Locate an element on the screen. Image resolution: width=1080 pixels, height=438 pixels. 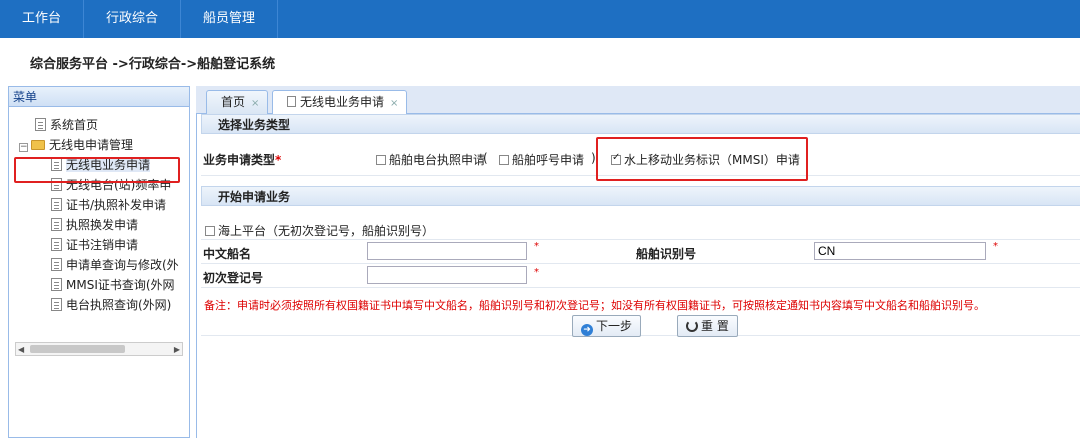
sidebar-item-station-frequency: 无线电台(站)频率申 is located at coordinates (99, 185).